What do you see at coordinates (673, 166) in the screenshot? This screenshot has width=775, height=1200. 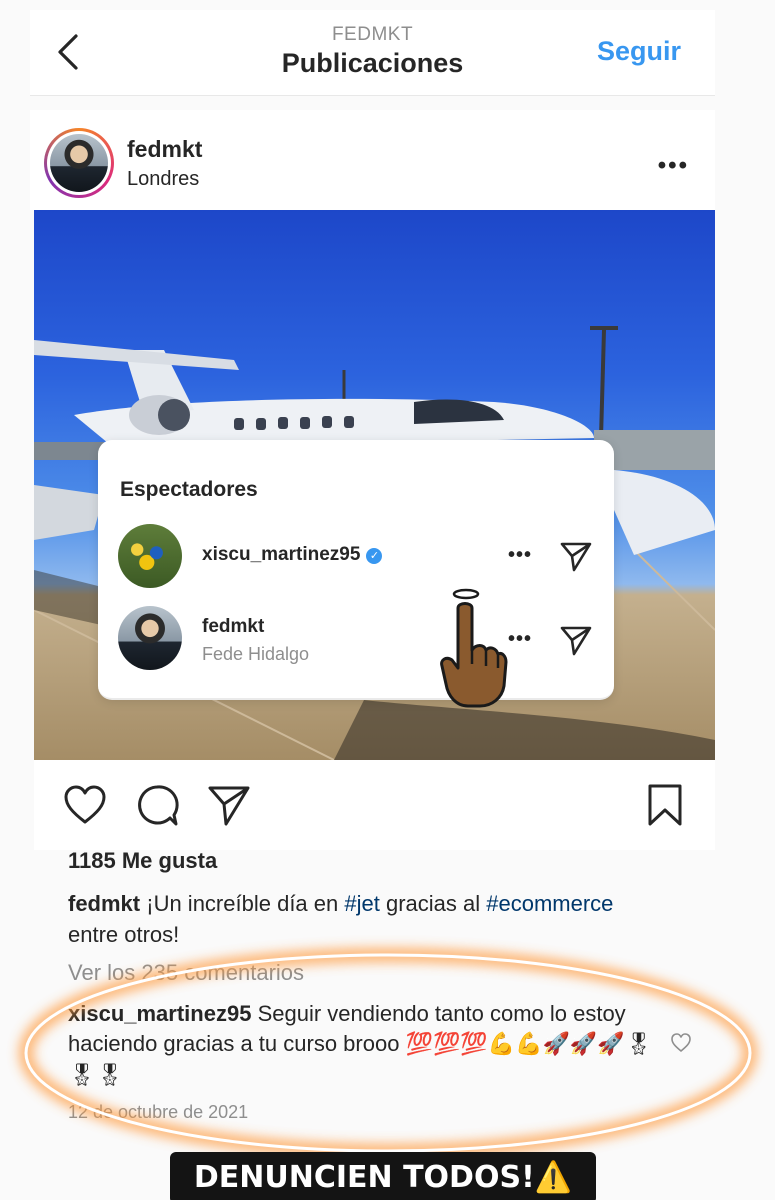 I see `more-icon: •••` at bounding box center [673, 166].